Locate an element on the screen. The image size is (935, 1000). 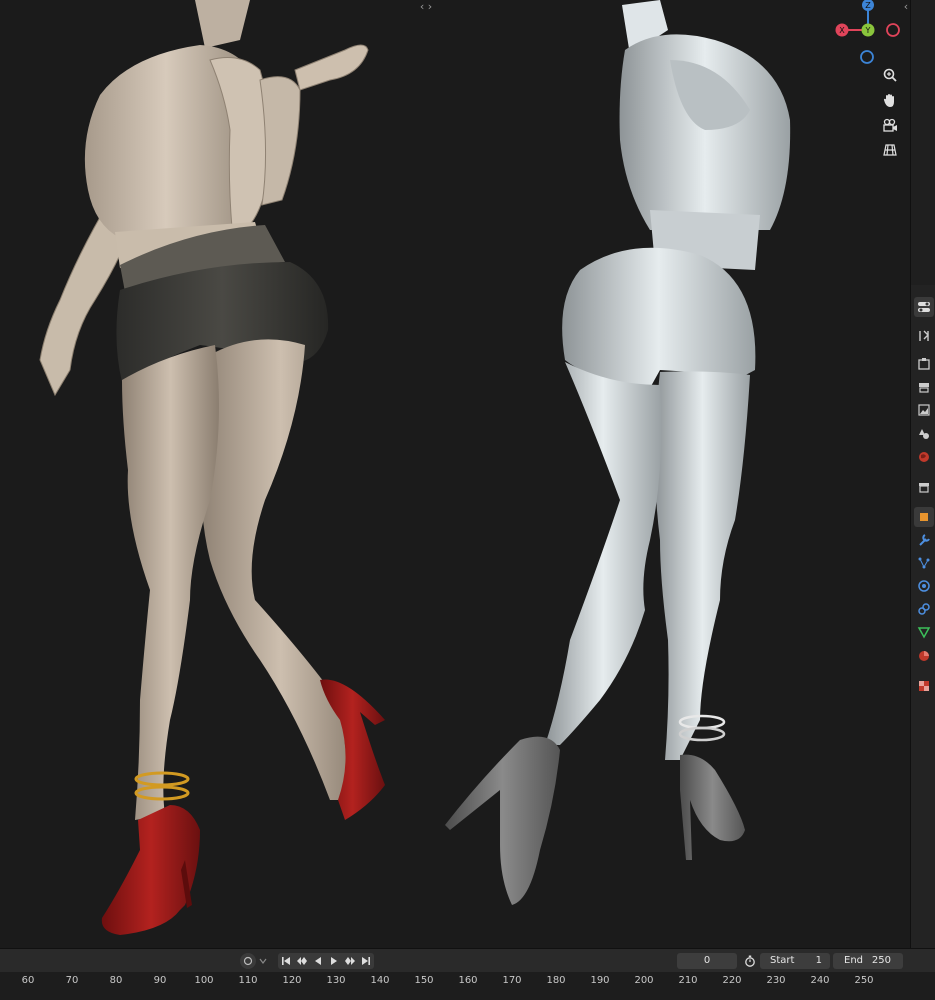
ruler-tick-label: 70 is located at coordinates (72, 980).